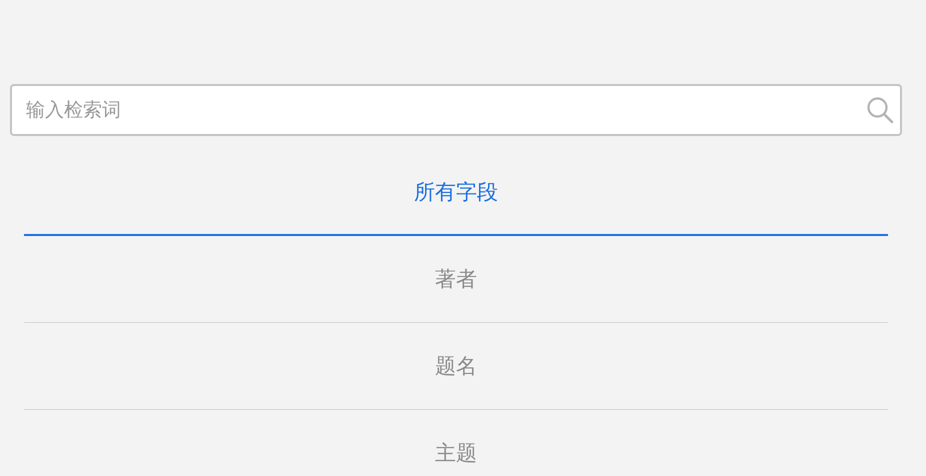 Image resolution: width=926 pixels, height=476 pixels. I want to click on search-icon, so click(880, 110).